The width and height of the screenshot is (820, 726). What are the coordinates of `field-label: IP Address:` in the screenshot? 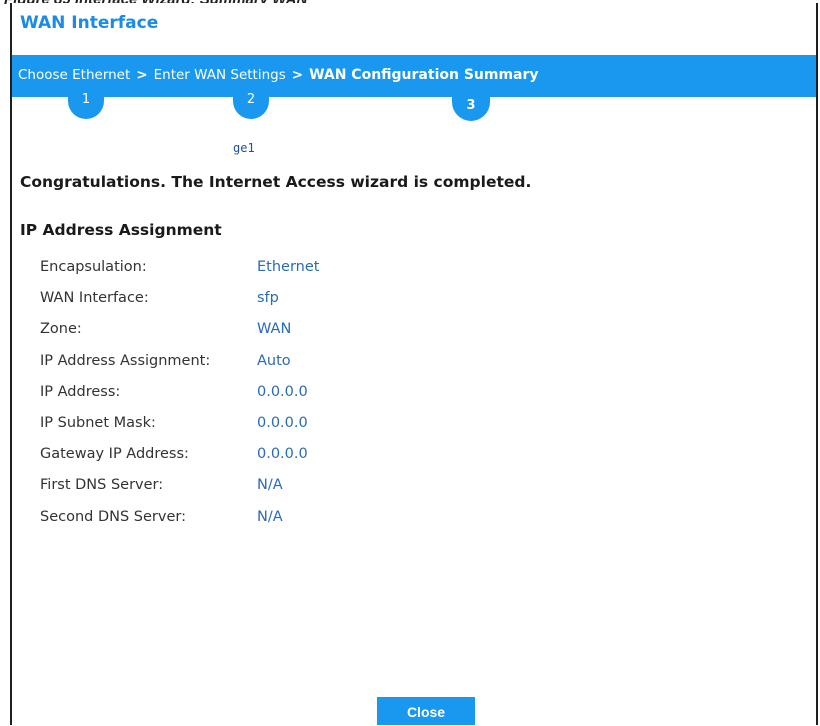 It's located at (80, 391).